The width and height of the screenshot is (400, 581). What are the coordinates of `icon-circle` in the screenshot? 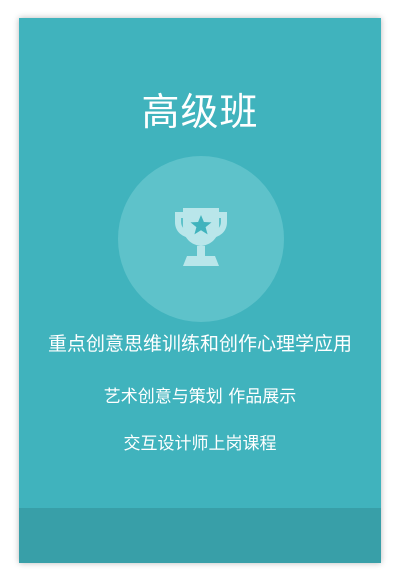 It's located at (201, 239).